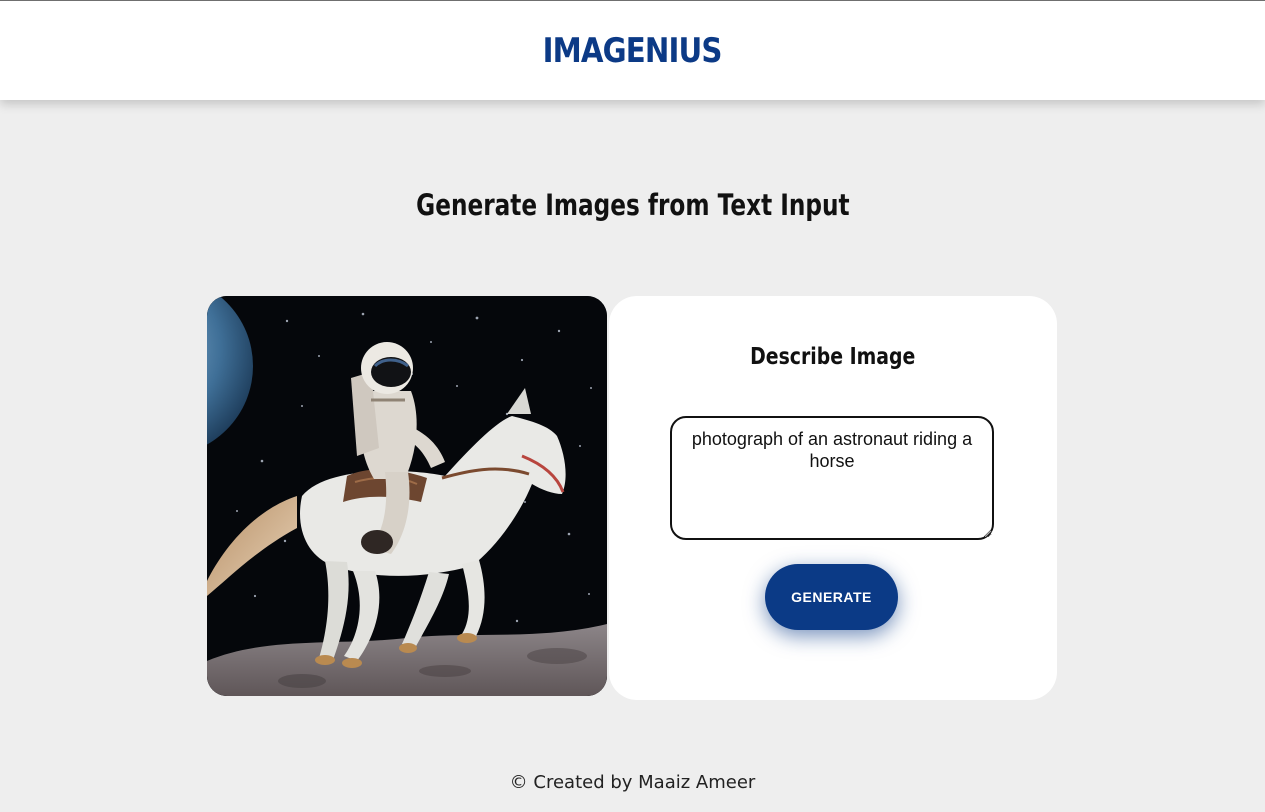 This screenshot has width=1265, height=812. I want to click on panel-title-text: Describe Image, so click(833, 357).